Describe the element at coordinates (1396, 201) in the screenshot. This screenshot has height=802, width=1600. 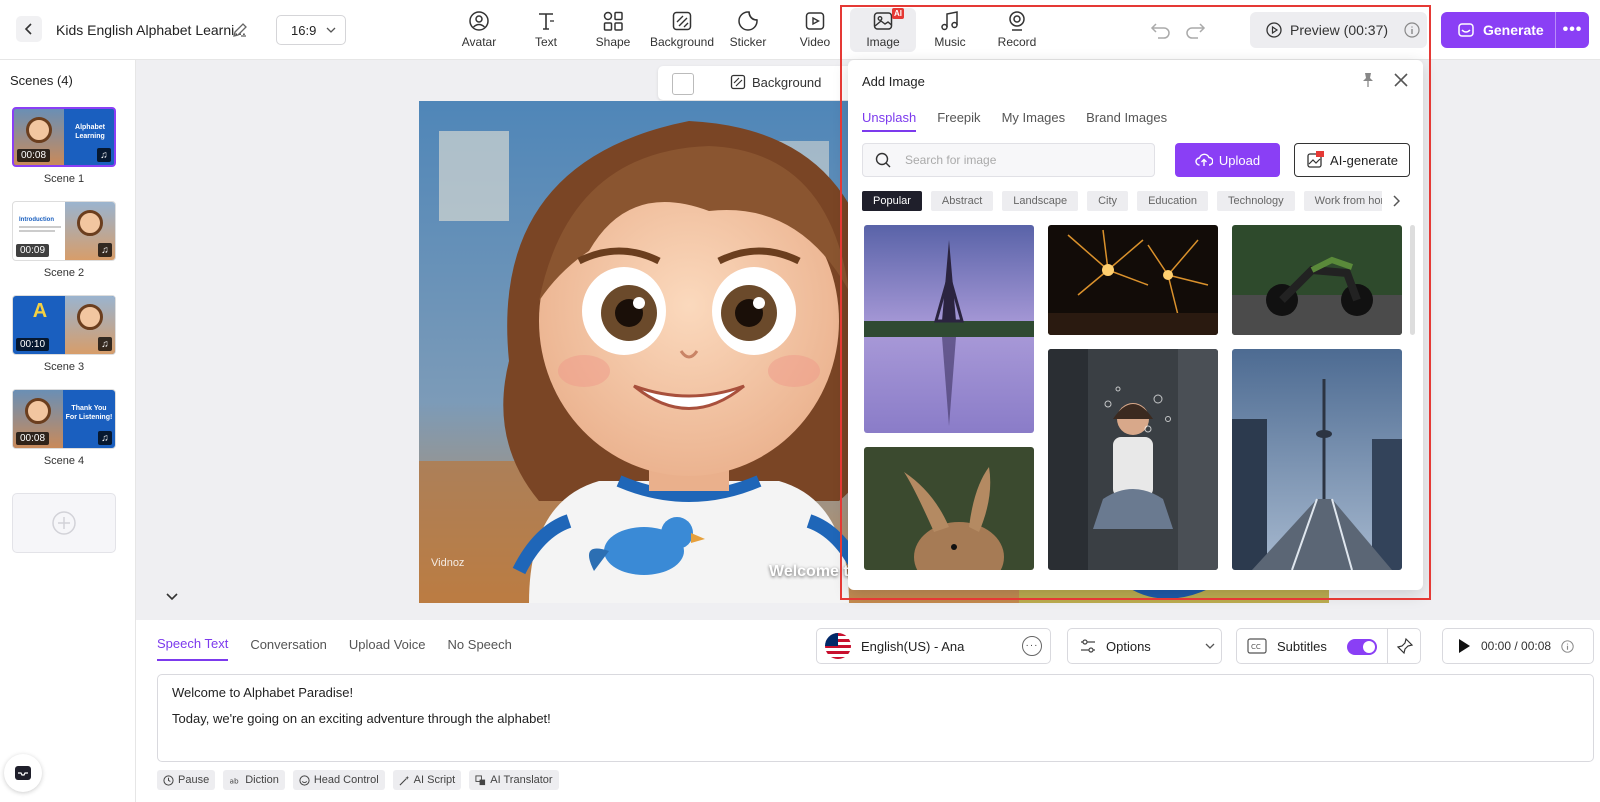
I see `chevron-right-icon` at that location.